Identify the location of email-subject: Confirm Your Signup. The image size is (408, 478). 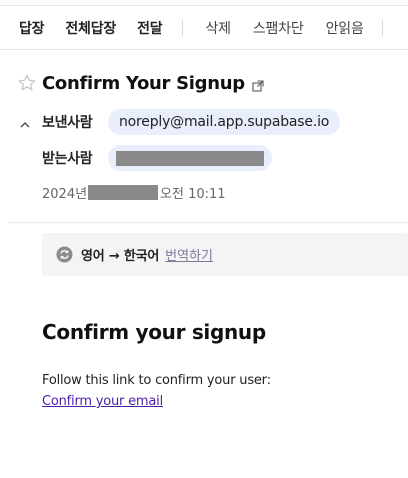
(143, 83).